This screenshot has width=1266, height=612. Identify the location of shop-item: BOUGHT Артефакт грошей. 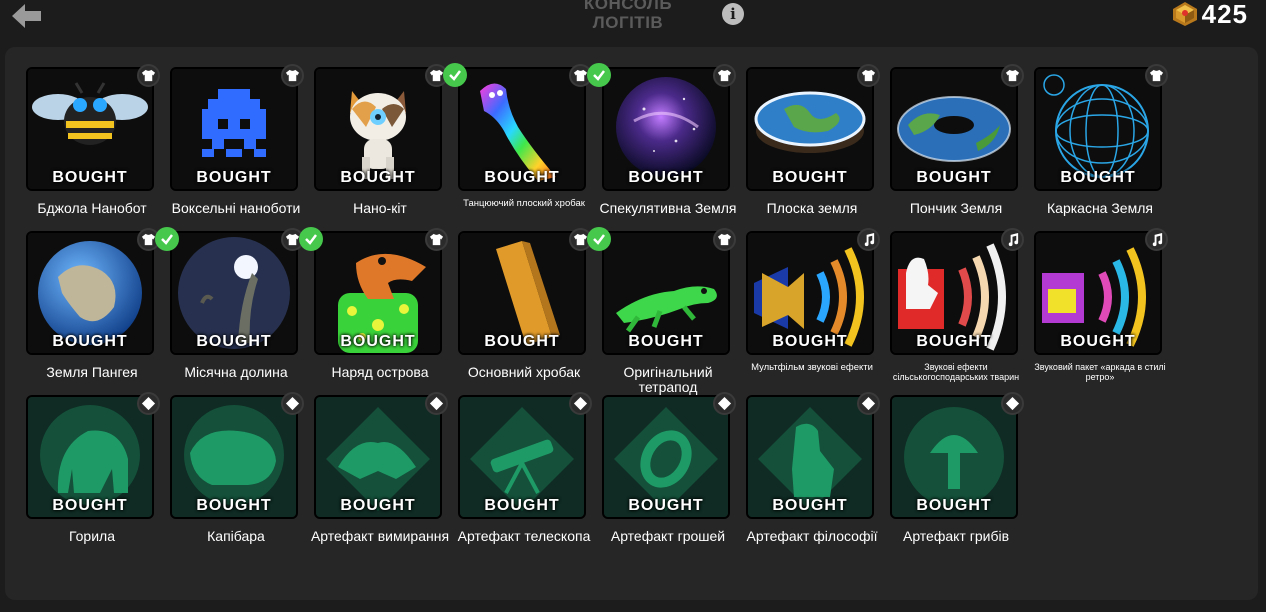
(671, 474).